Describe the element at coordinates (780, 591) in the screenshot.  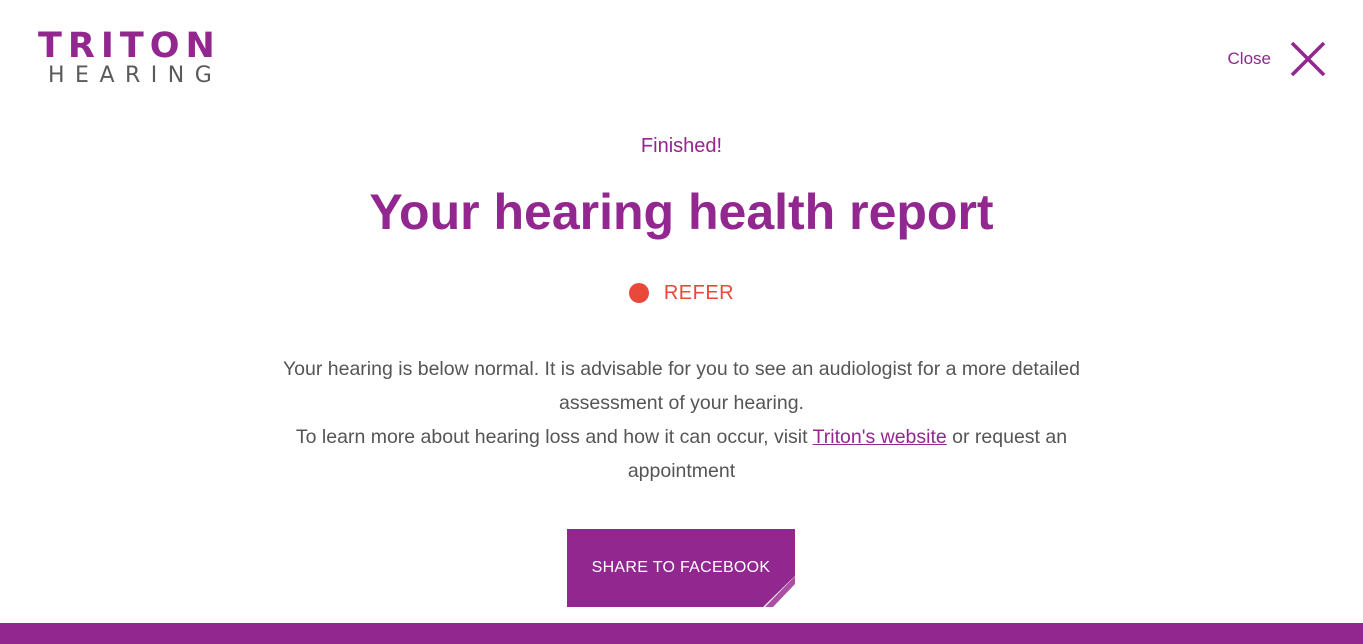
I see `button-corner-fold` at that location.